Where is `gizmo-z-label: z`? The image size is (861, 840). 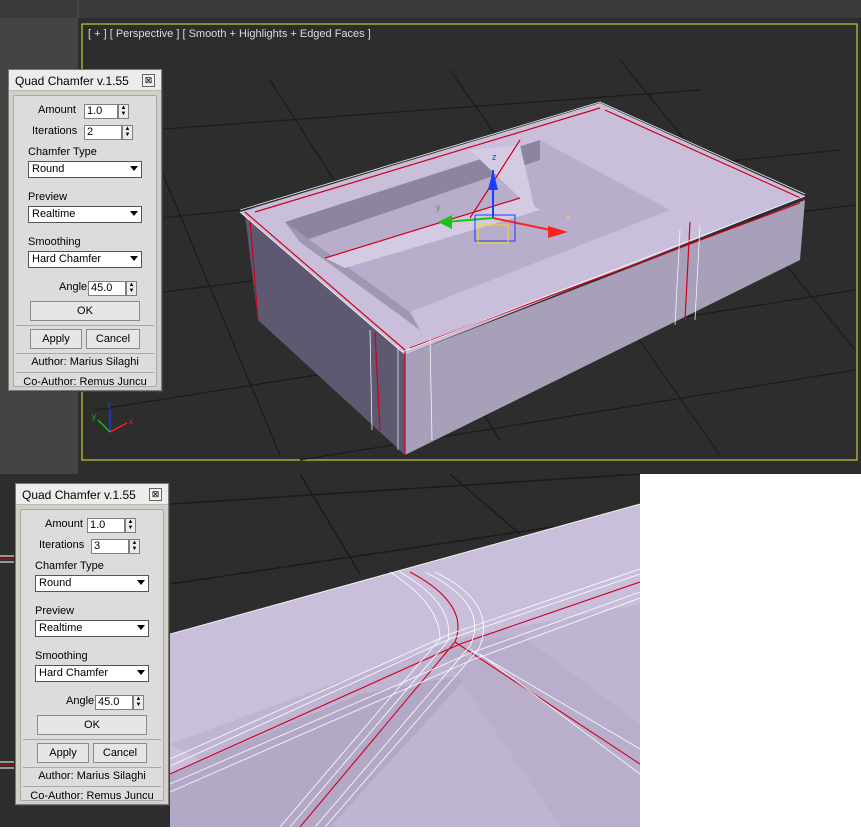 gizmo-z-label: z is located at coordinates (494, 157).